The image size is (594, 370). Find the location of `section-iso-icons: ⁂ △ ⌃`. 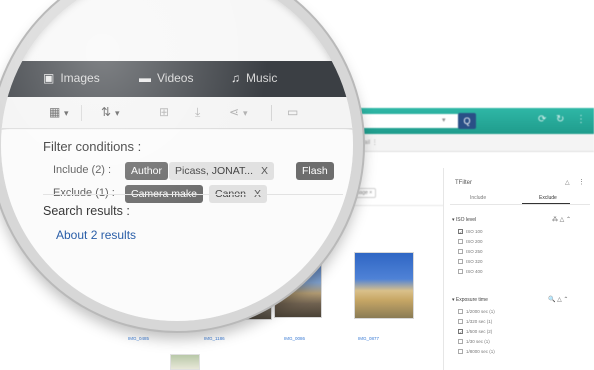

section-iso-icons: ⁂ △ ⌃ is located at coordinates (561, 219).